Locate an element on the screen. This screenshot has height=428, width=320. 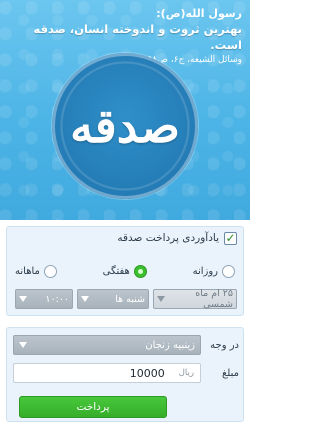
target-row: در وجه زینبیه زنجان is located at coordinates (126, 345).